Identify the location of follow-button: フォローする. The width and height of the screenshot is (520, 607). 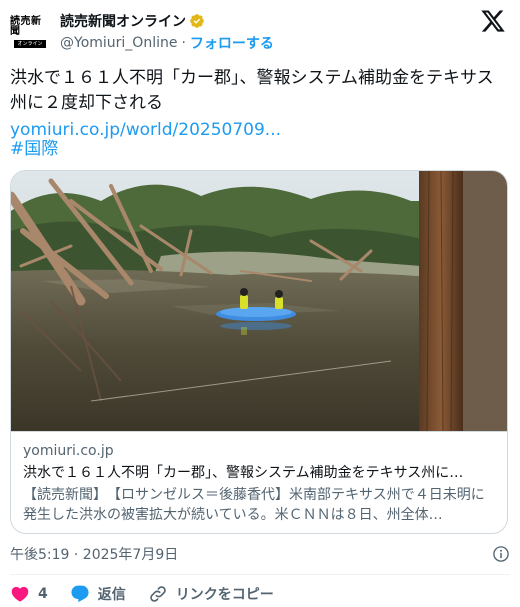
(232, 43).